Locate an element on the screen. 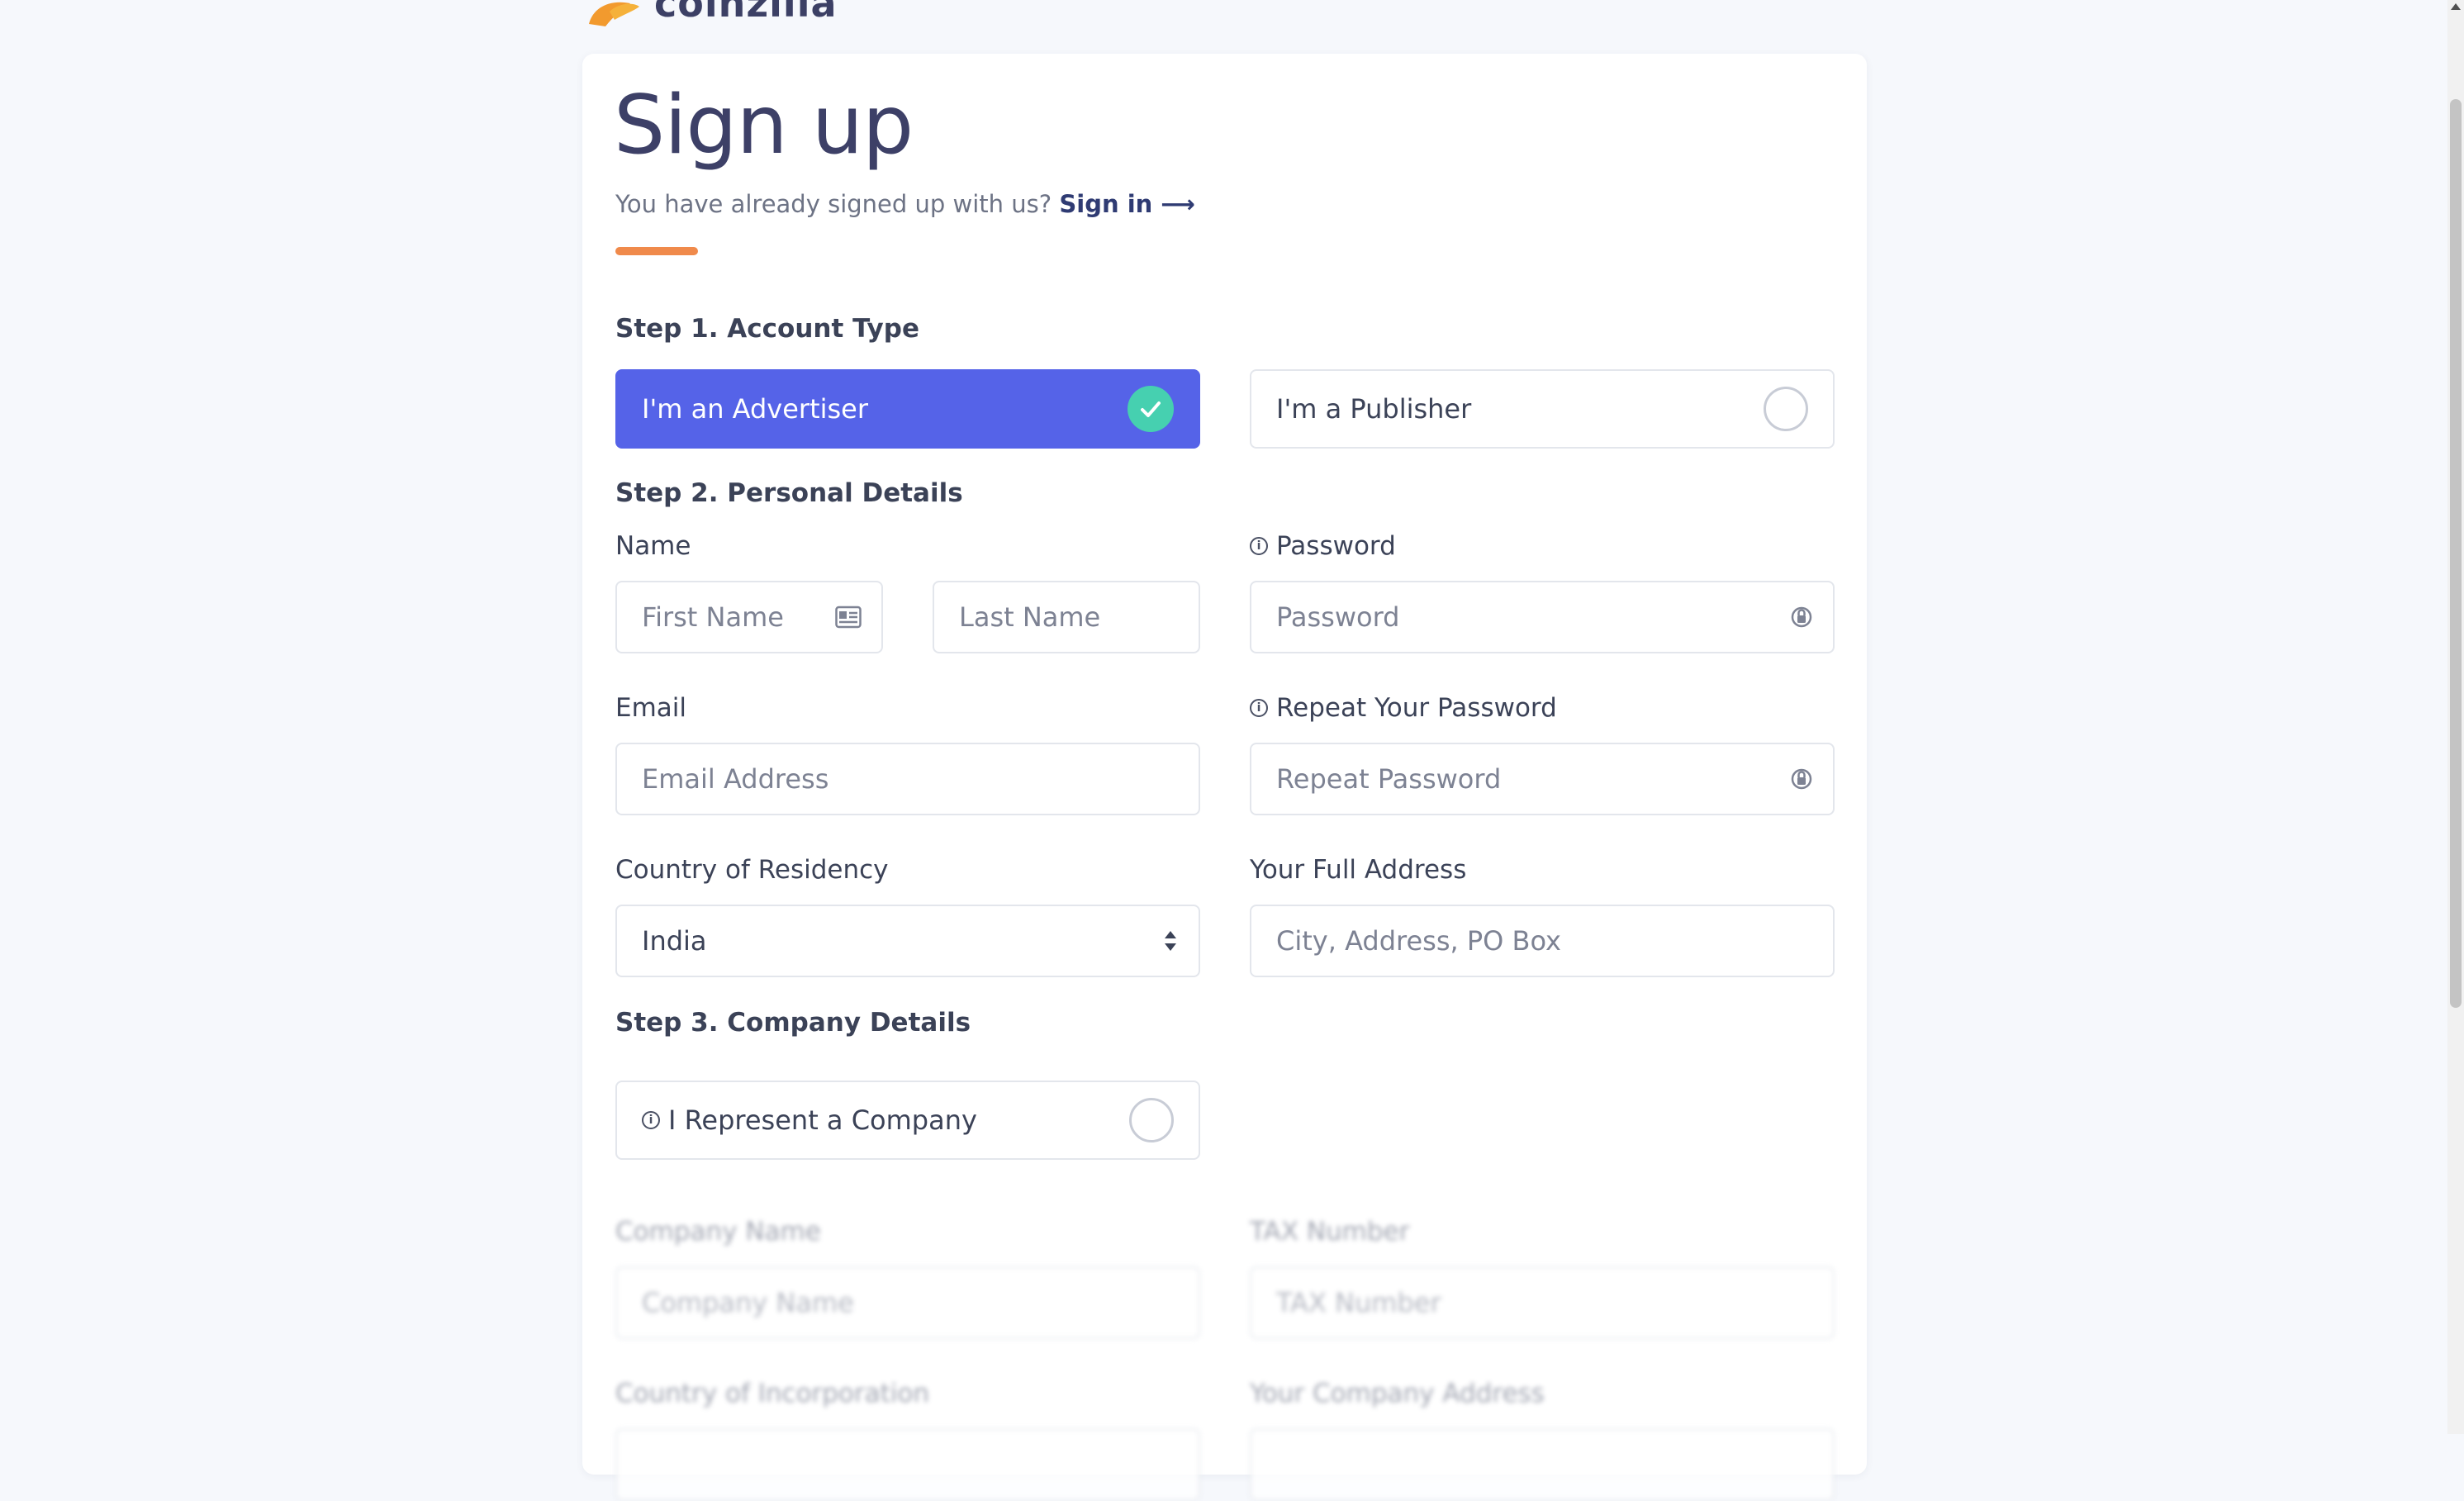 This screenshot has height=1501, width=2464. last-name-field: Last Name is located at coordinates (1066, 617).